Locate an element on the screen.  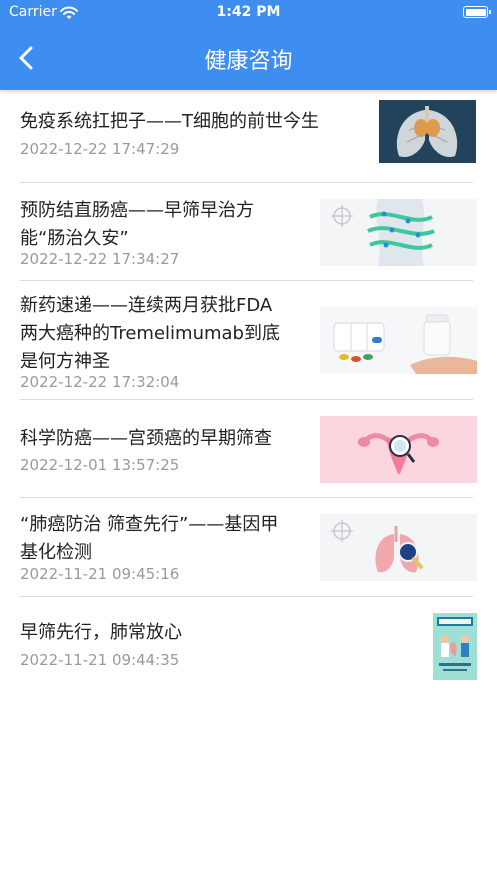
news-date: 2022-12-22 17:32:04 is located at coordinates (100, 382).